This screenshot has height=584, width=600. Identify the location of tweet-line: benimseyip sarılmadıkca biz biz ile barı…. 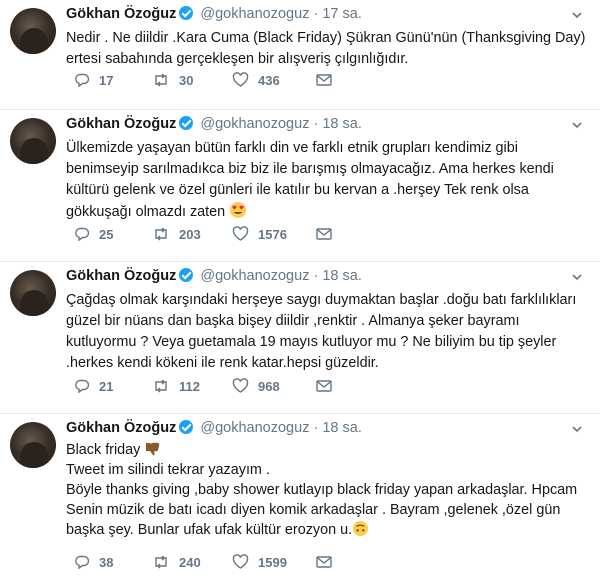
(310, 169).